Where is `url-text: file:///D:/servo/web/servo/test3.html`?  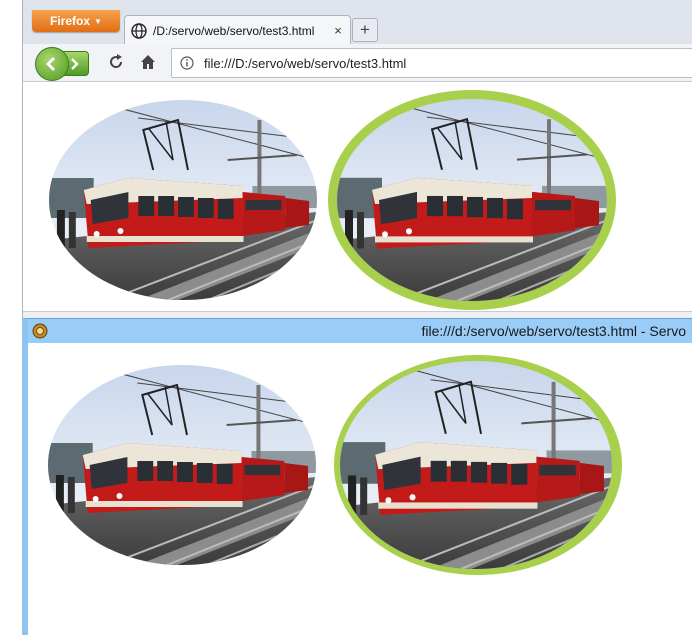
url-text: file:///D:/servo/web/servo/test3.html is located at coordinates (305, 63).